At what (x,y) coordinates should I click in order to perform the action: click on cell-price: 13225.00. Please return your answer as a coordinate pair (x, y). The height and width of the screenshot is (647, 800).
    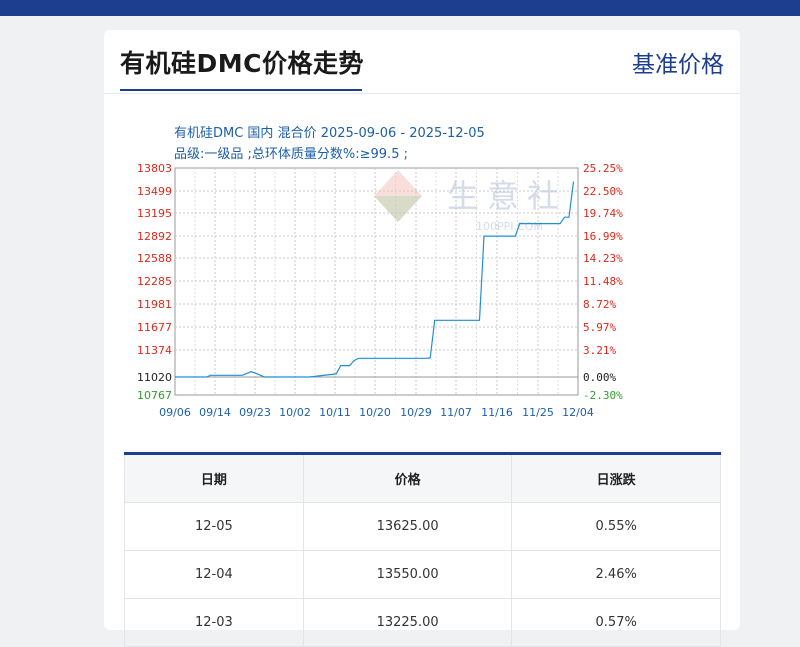
    Looking at the image, I should click on (407, 622).